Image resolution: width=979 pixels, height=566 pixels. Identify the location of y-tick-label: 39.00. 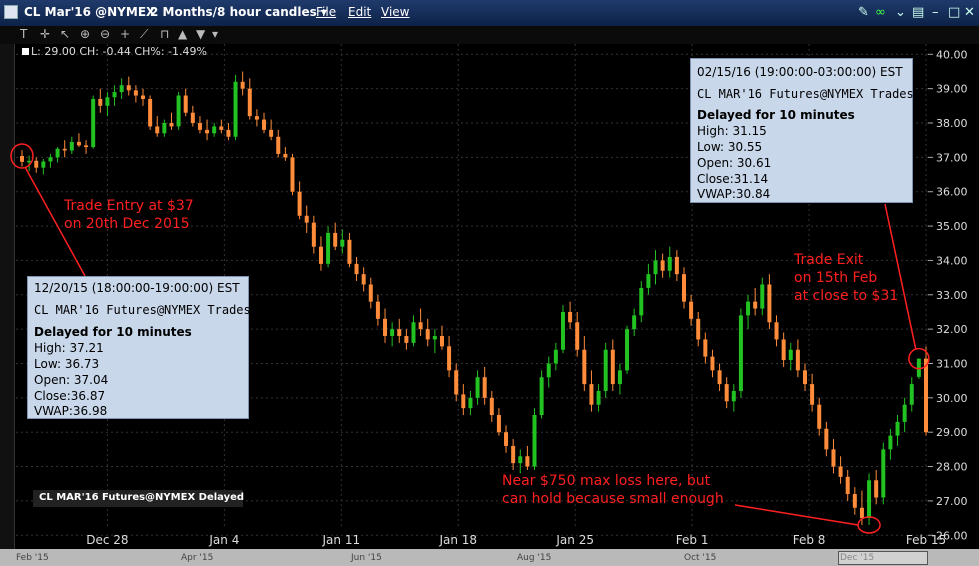
(952, 89).